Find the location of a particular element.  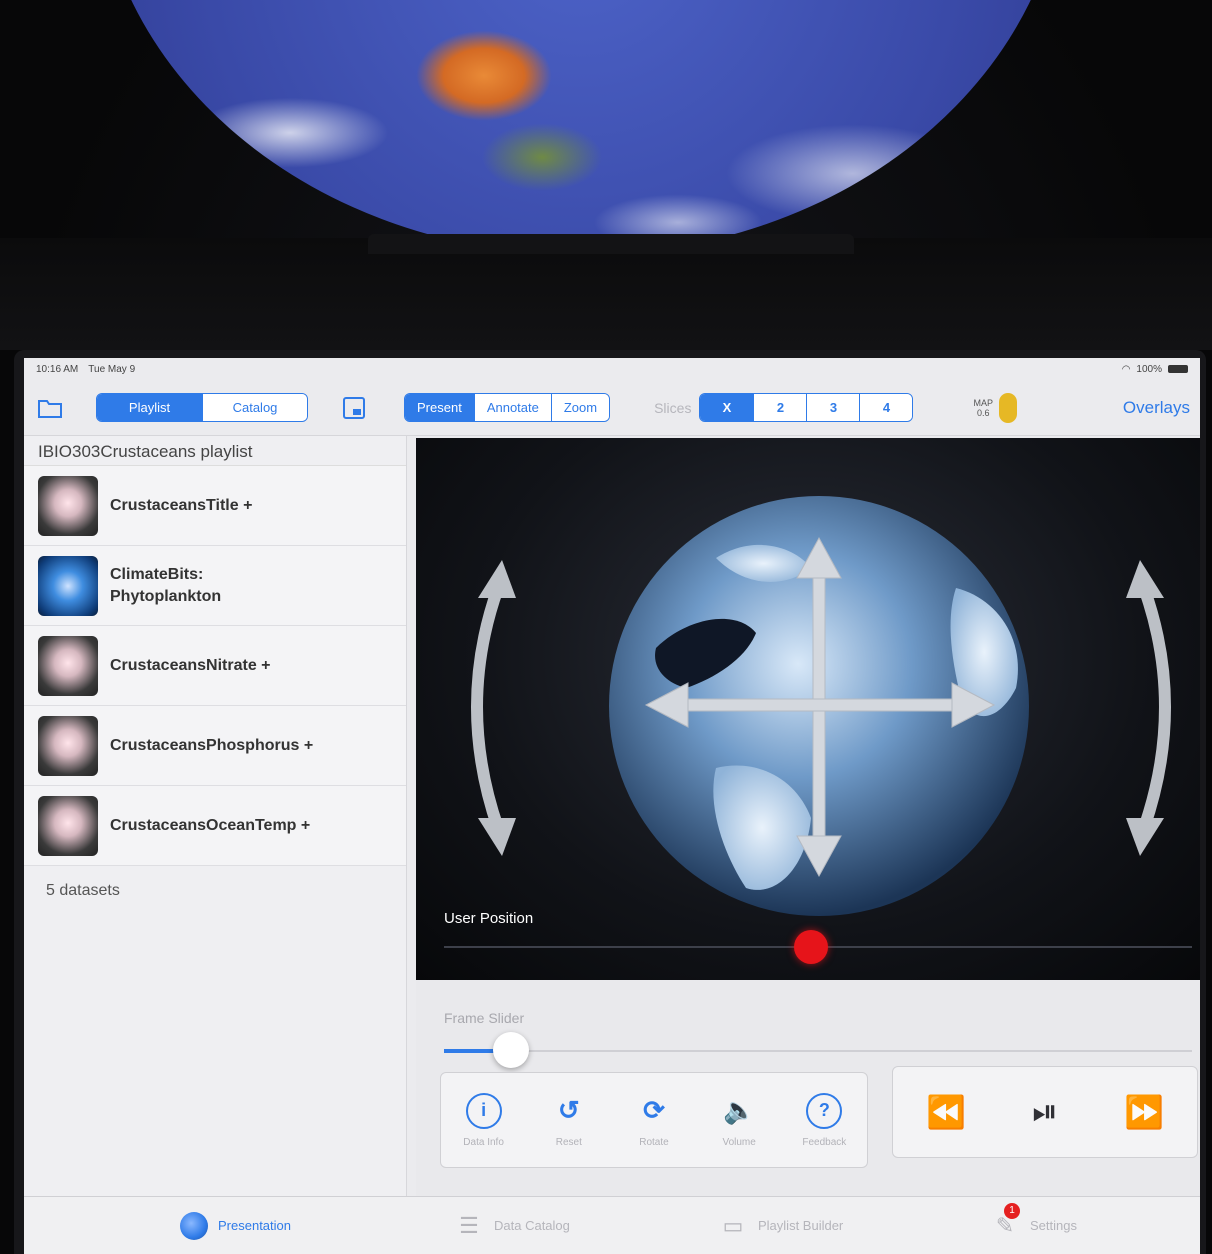

display-bezel is located at coordinates (606, 294).